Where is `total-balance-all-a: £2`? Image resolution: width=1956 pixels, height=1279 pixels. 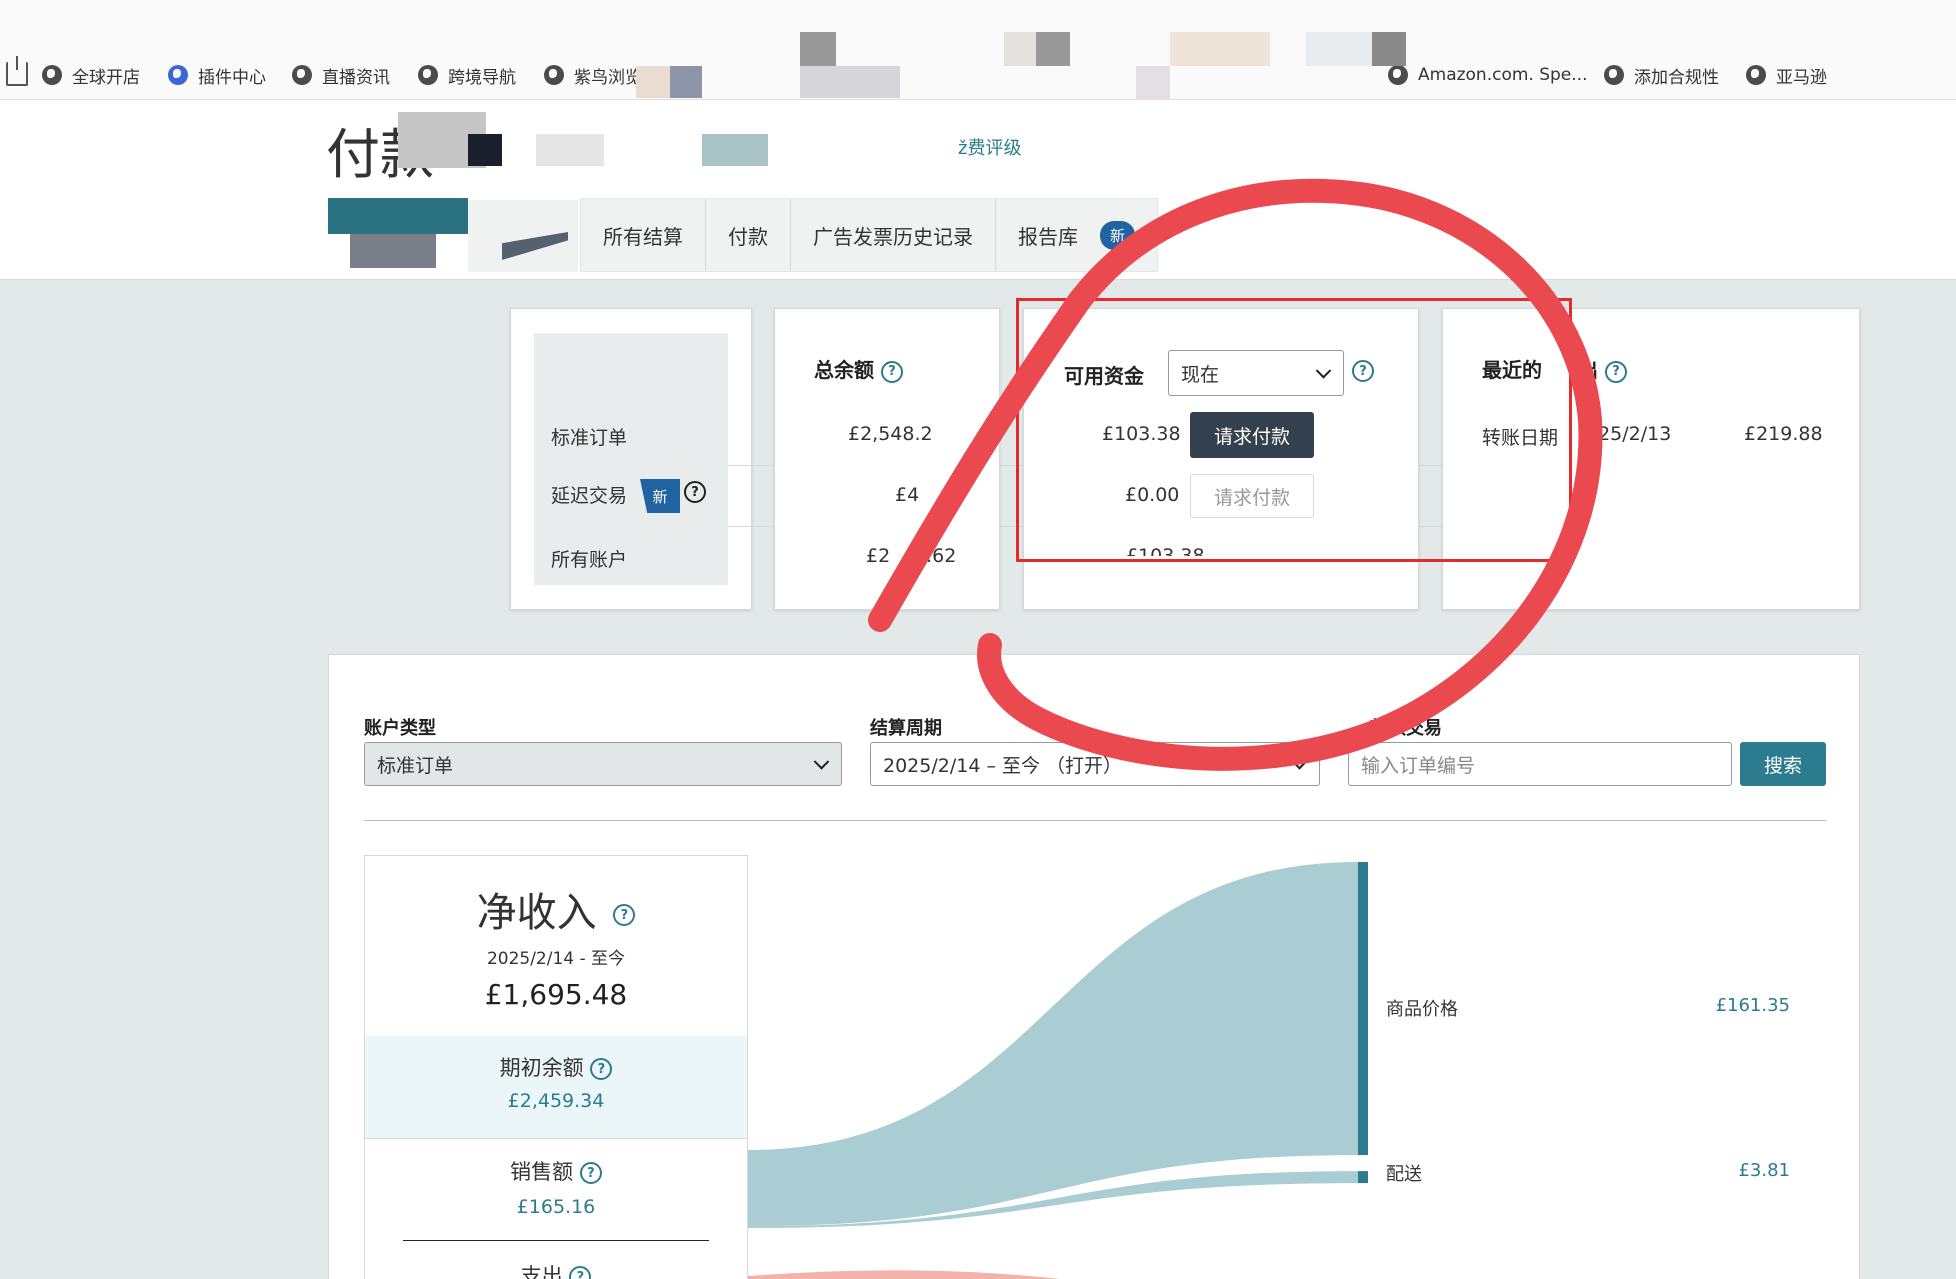
total-balance-all-a: £2 is located at coordinates (878, 556).